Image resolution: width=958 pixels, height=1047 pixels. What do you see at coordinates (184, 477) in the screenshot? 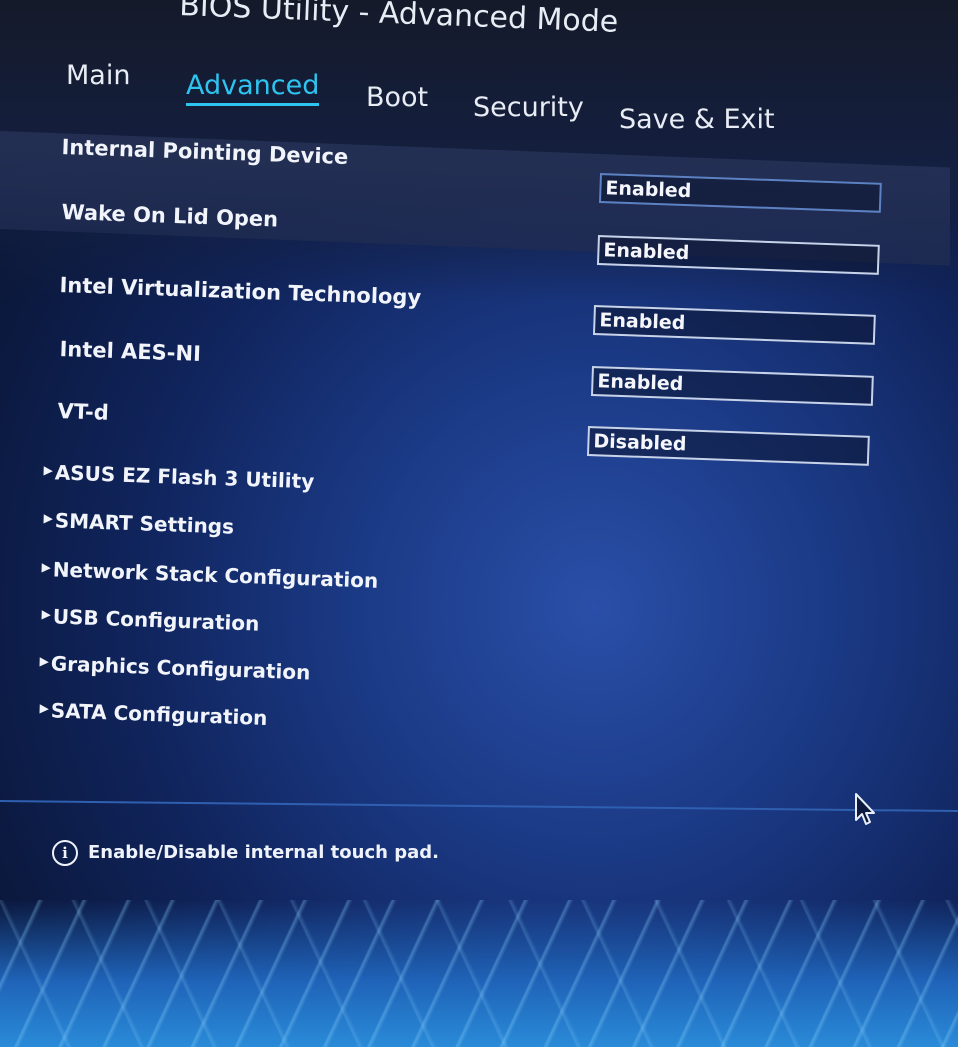
I see `submenu-label: ASUS EZ Flash 3 Utility` at bounding box center [184, 477].